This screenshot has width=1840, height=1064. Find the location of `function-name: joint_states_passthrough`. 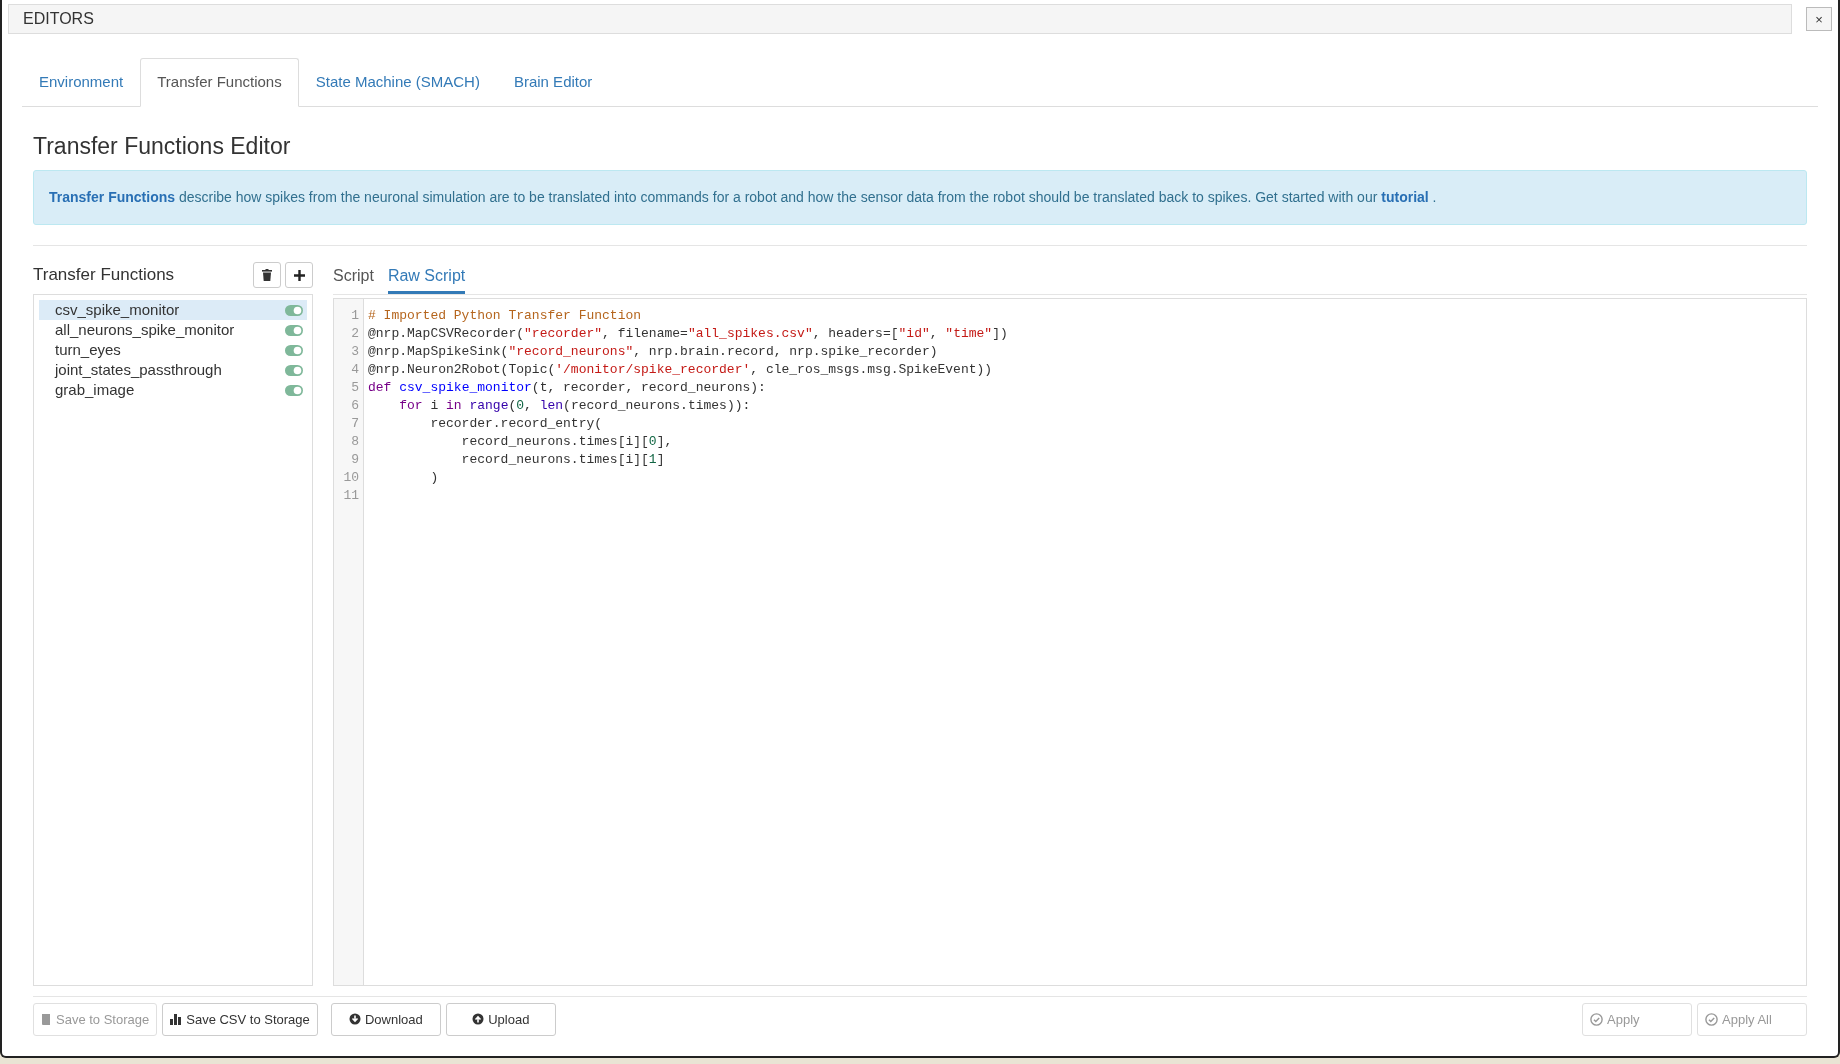

function-name: joint_states_passthrough is located at coordinates (138, 369).